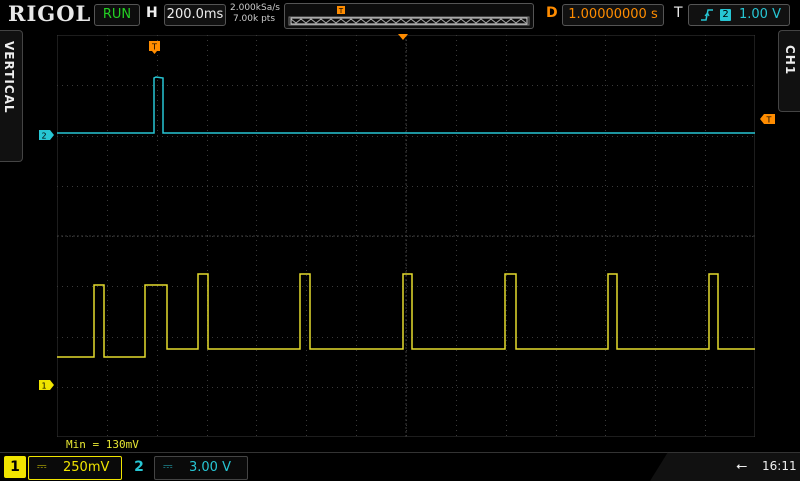 This screenshot has width=800, height=481. I want to click on trigger-settings: 2 1.00 V, so click(739, 15).